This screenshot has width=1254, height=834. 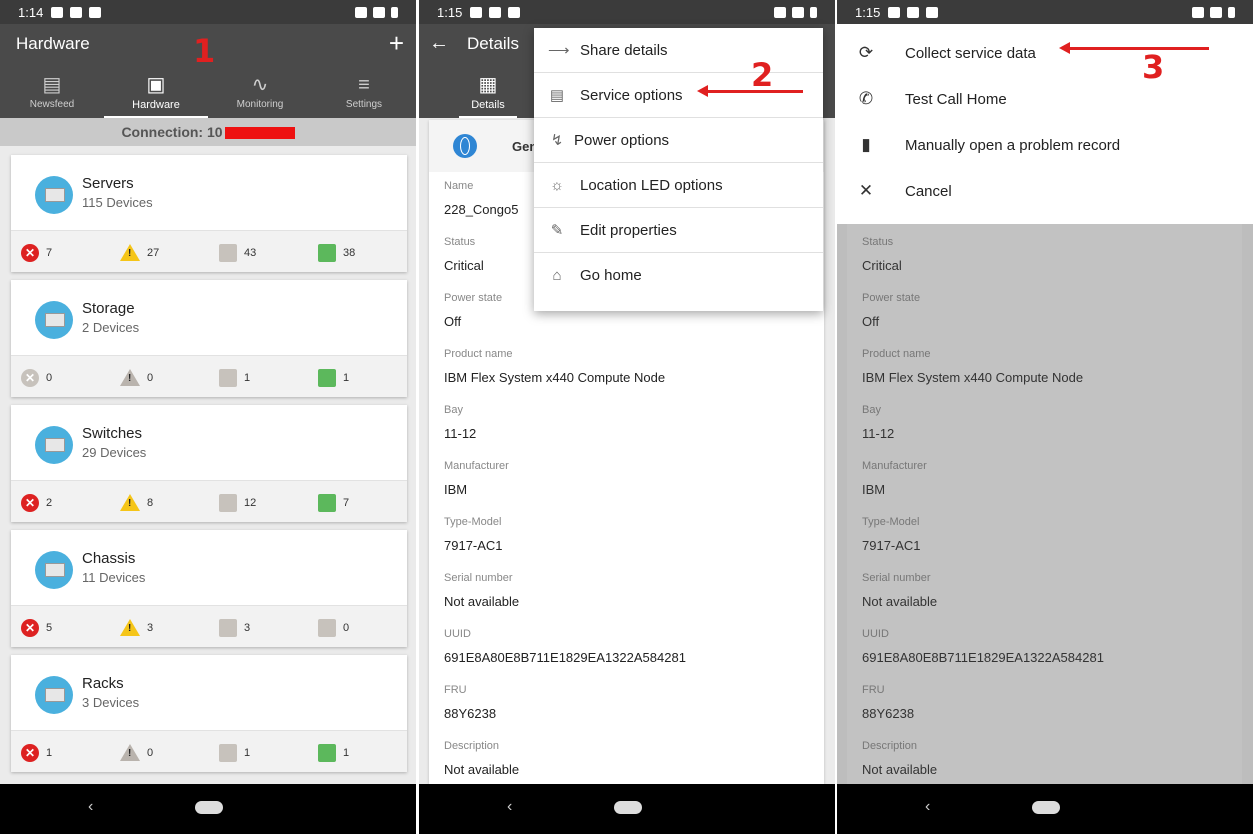 I want to click on field-label: UUID, so click(x=457, y=634).